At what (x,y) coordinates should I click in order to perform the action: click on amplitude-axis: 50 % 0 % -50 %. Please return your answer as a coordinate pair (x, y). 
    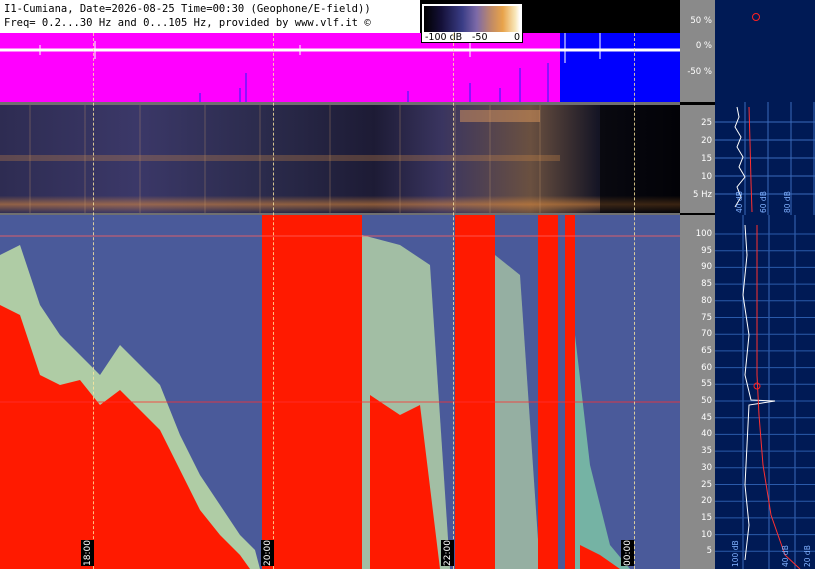
    Looking at the image, I should click on (697, 51).